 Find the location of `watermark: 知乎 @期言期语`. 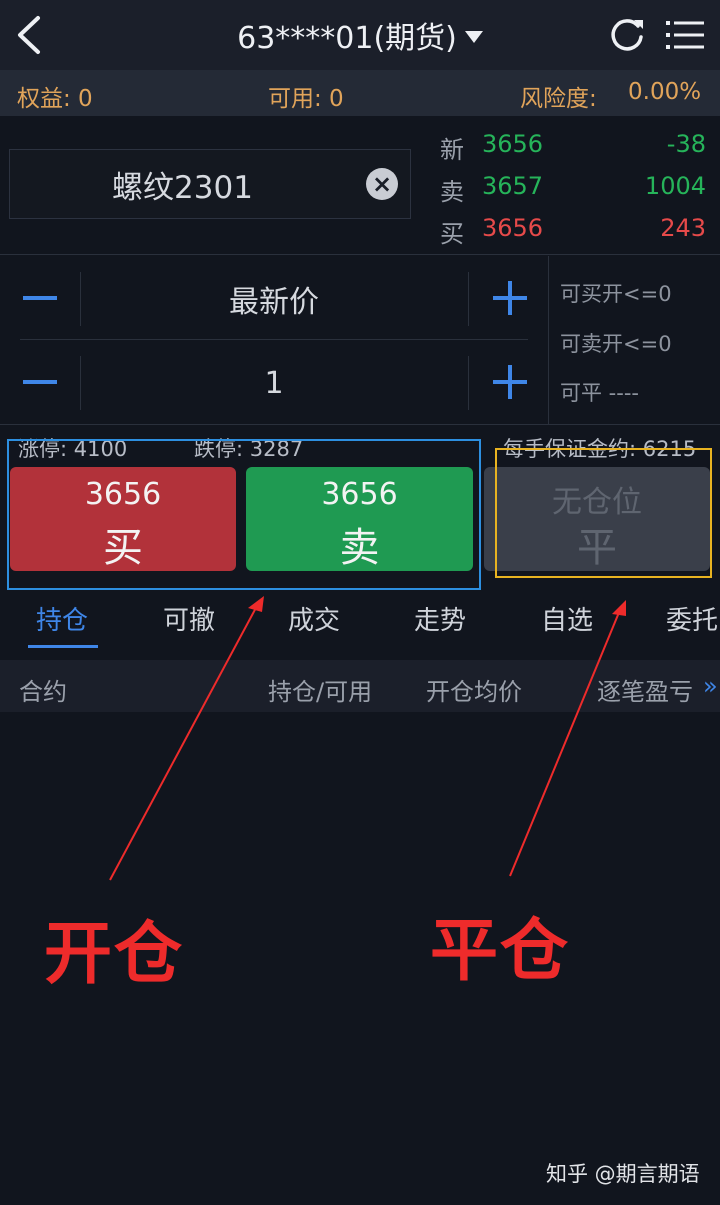

watermark: 知乎 @期言期语 is located at coordinates (623, 1174).